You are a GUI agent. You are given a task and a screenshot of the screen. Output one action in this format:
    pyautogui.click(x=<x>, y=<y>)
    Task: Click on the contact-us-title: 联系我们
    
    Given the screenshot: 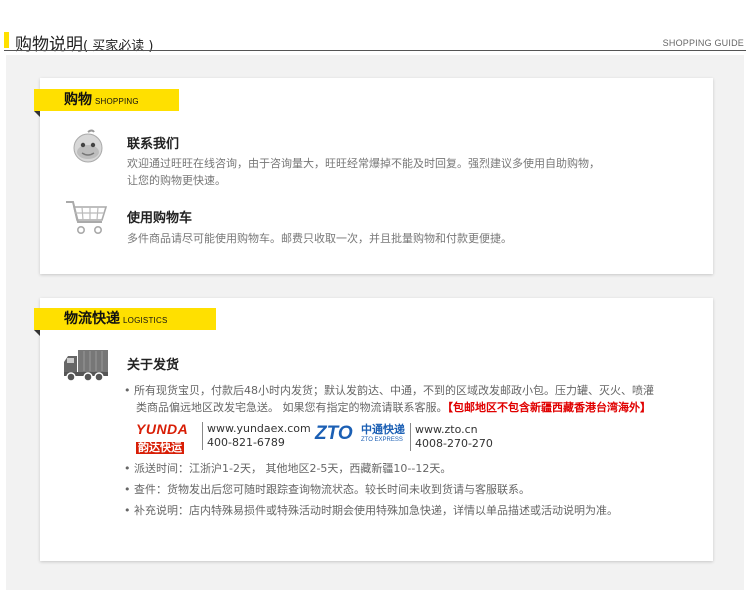 What is the action you would take?
    pyautogui.click(x=153, y=144)
    